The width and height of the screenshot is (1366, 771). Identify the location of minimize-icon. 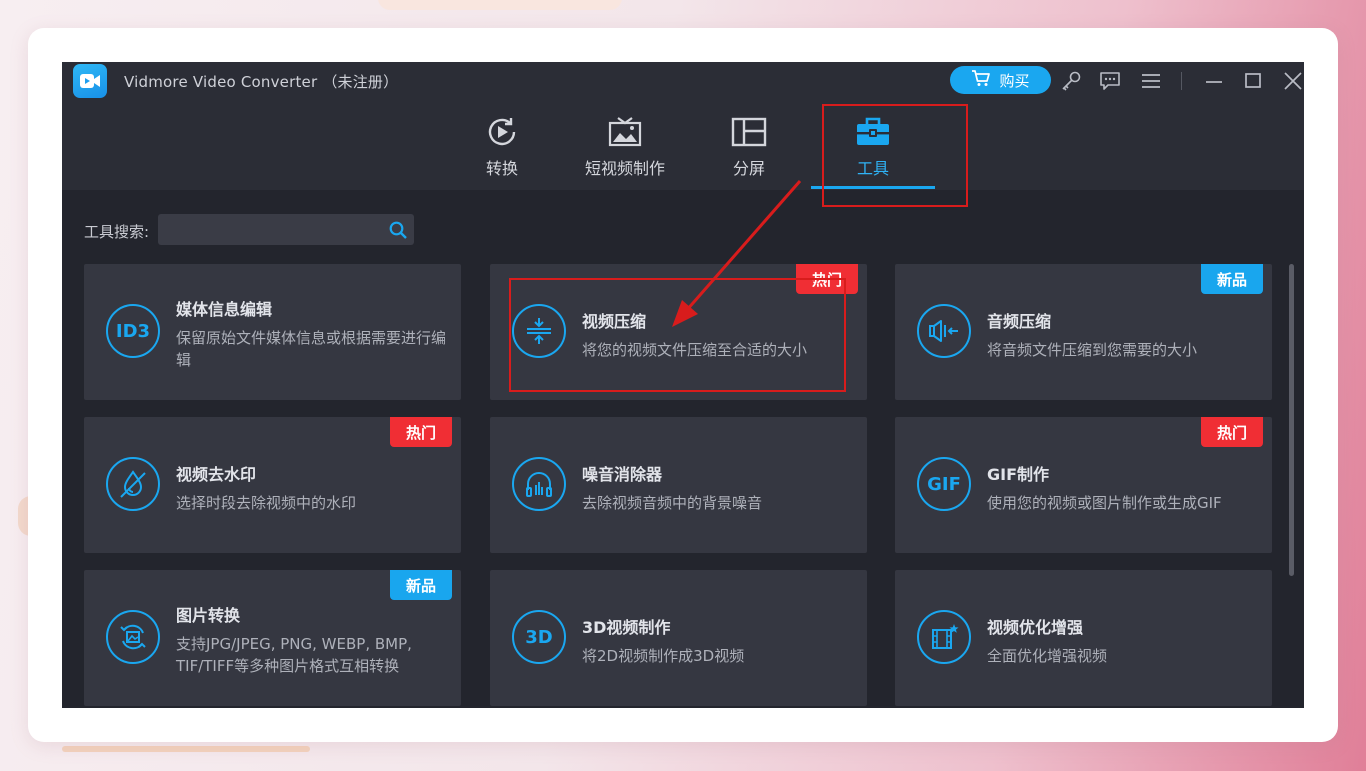
(1214, 81).